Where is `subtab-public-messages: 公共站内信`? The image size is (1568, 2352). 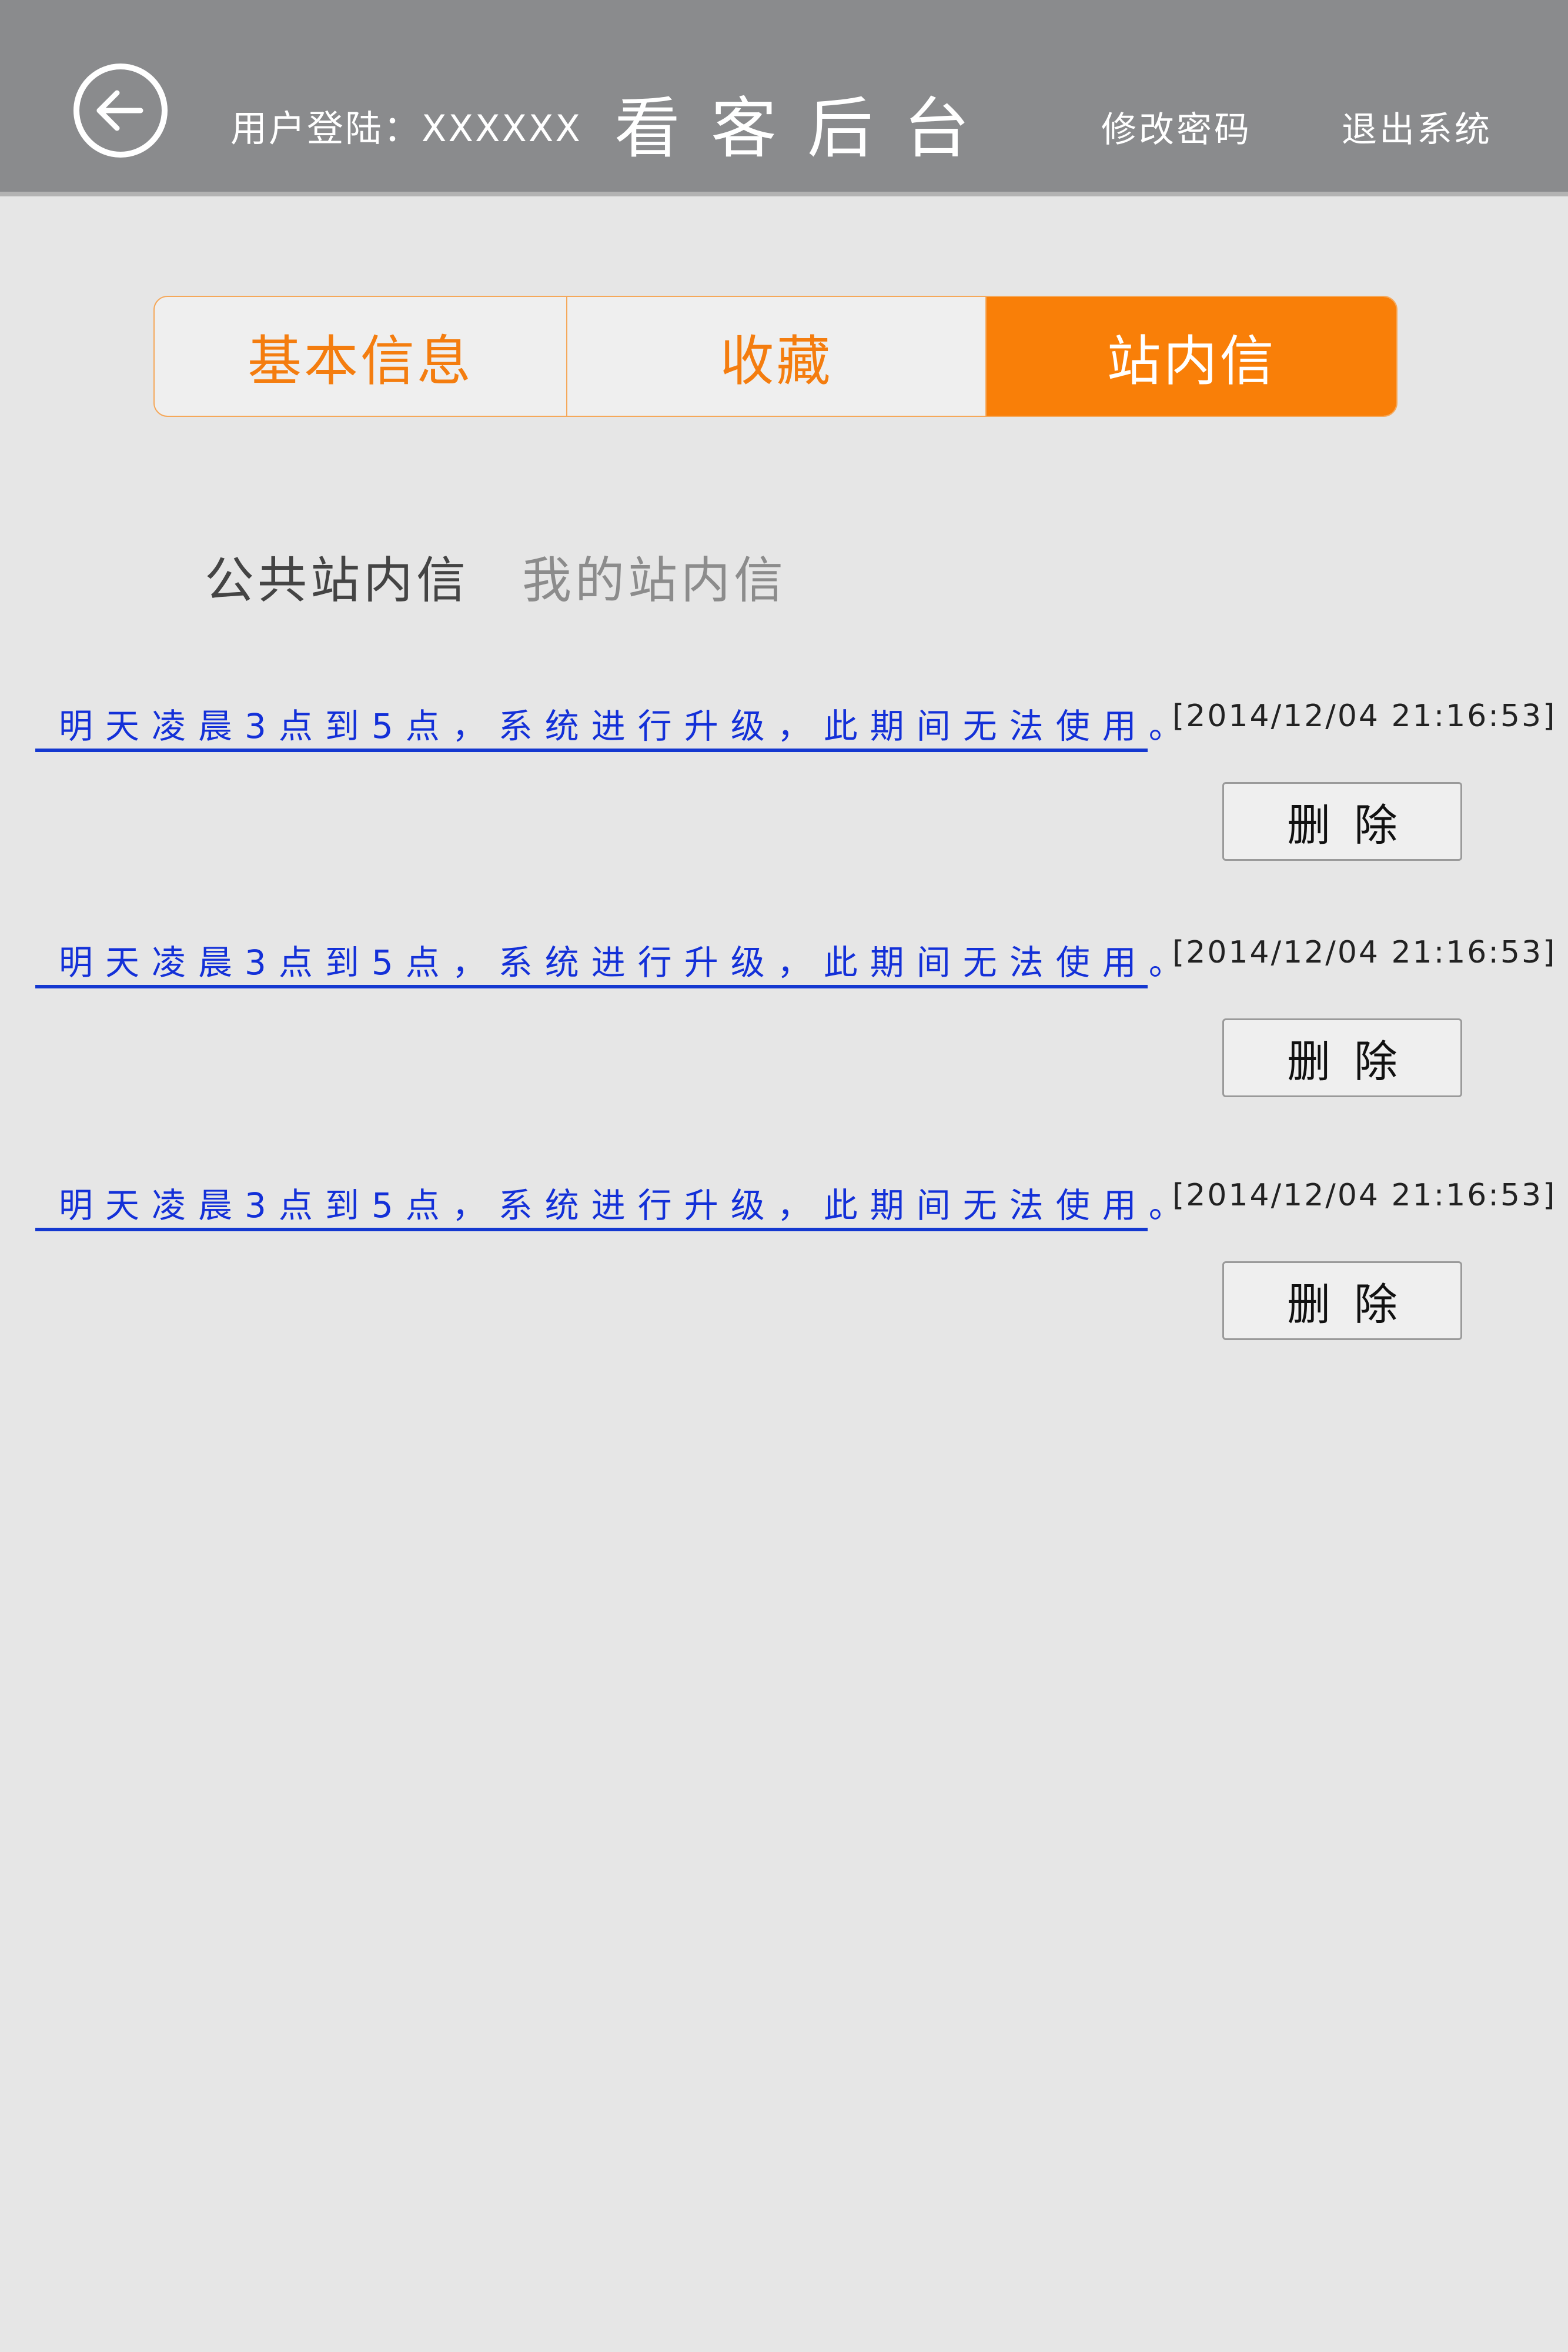 subtab-public-messages: 公共站内信 is located at coordinates (337, 576).